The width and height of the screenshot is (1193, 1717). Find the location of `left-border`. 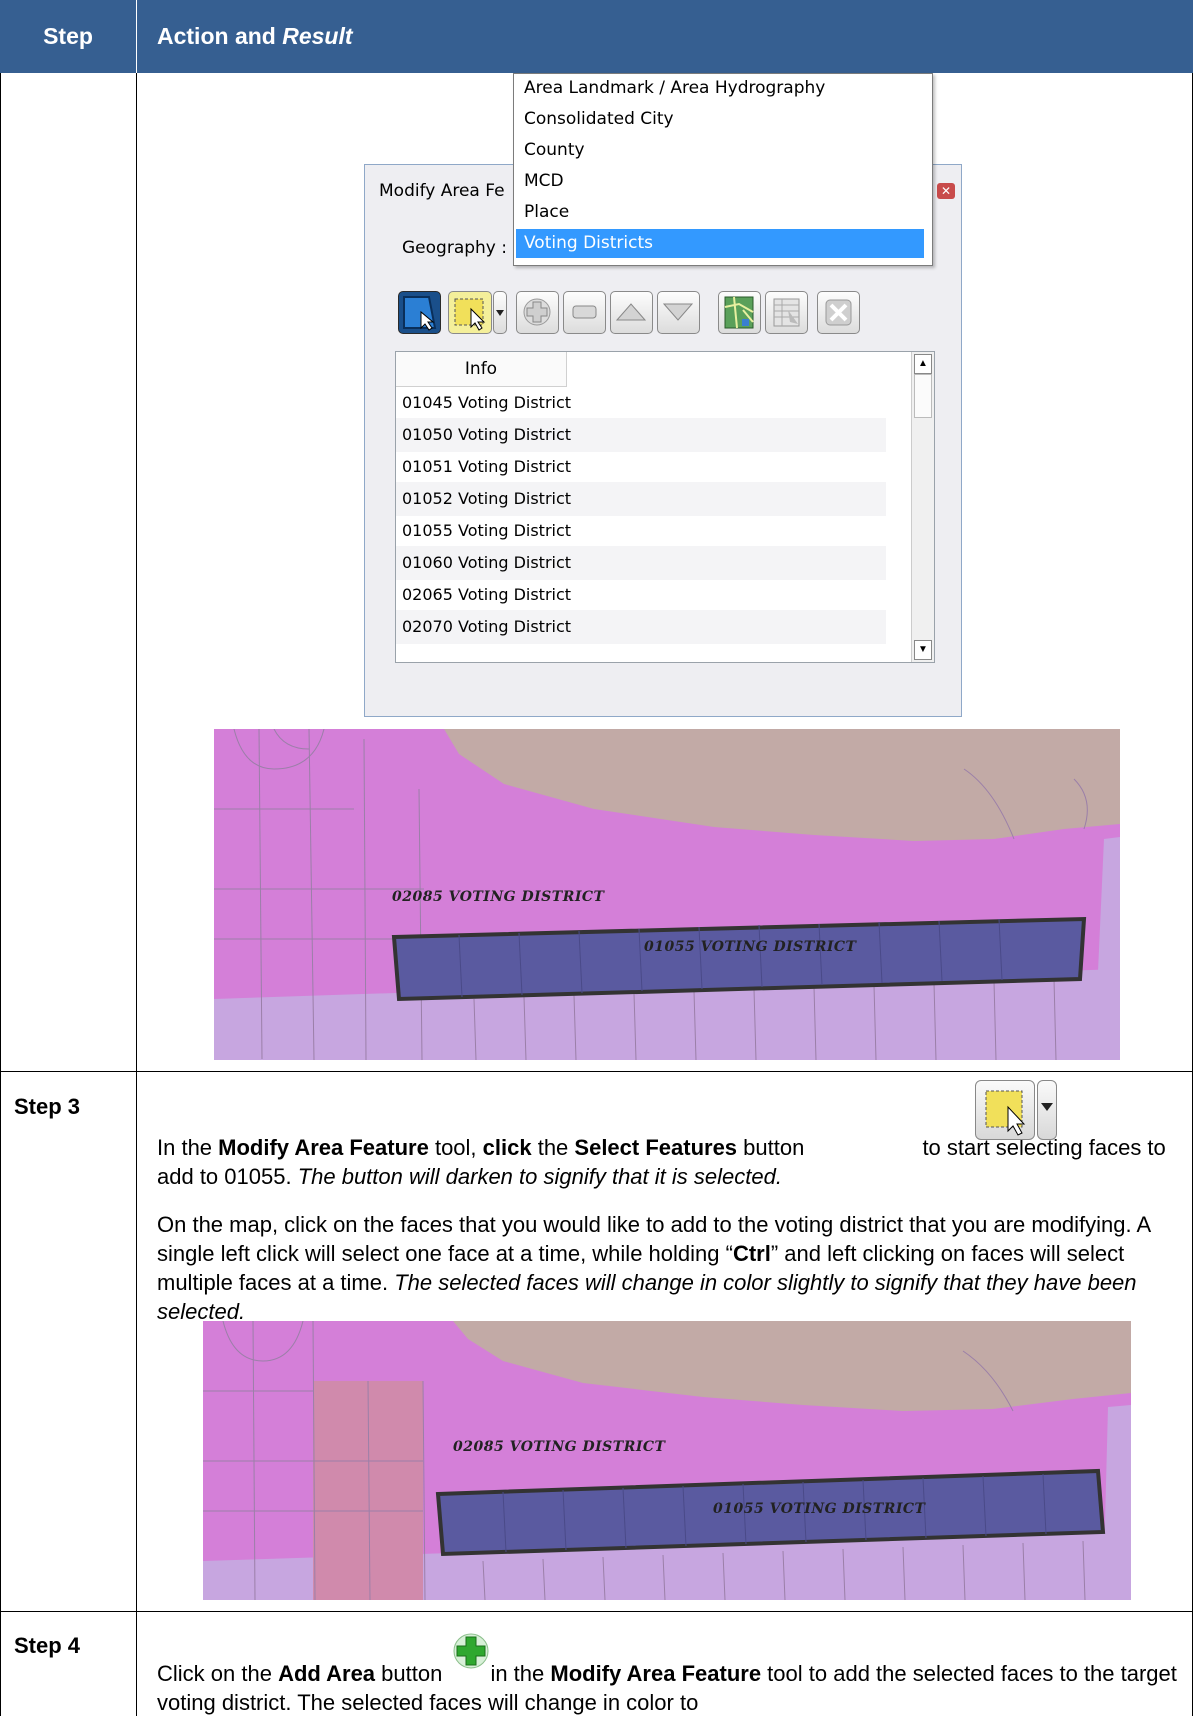

left-border is located at coordinates (0, 894).